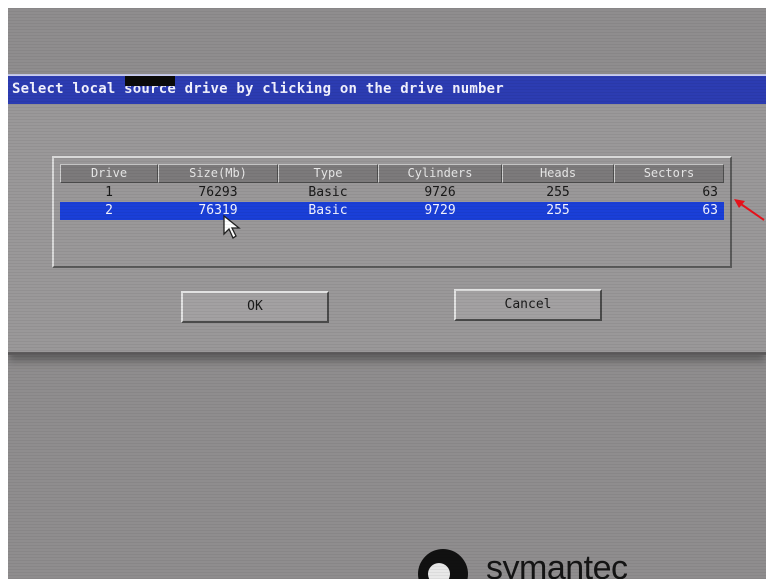 The height and width of the screenshot is (579, 766). Describe the element at coordinates (557, 564) in the screenshot. I see `logo-text: symantec` at that location.